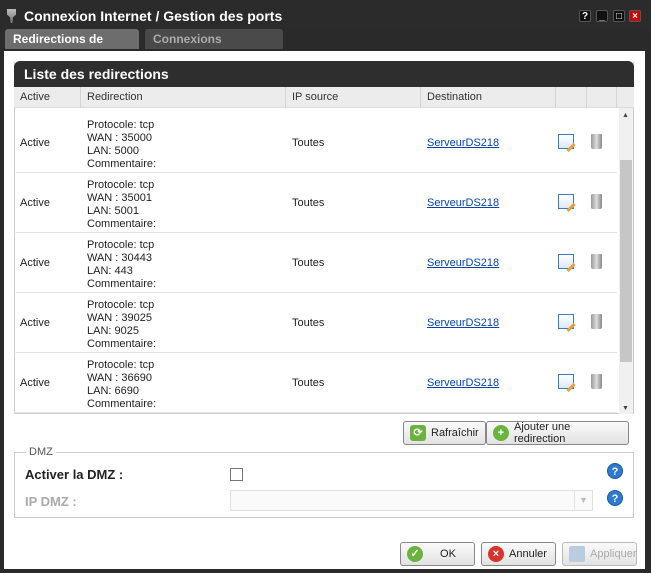 The height and width of the screenshot is (573, 651). Describe the element at coordinates (635, 16) in the screenshot. I see `close-button: ×` at that location.